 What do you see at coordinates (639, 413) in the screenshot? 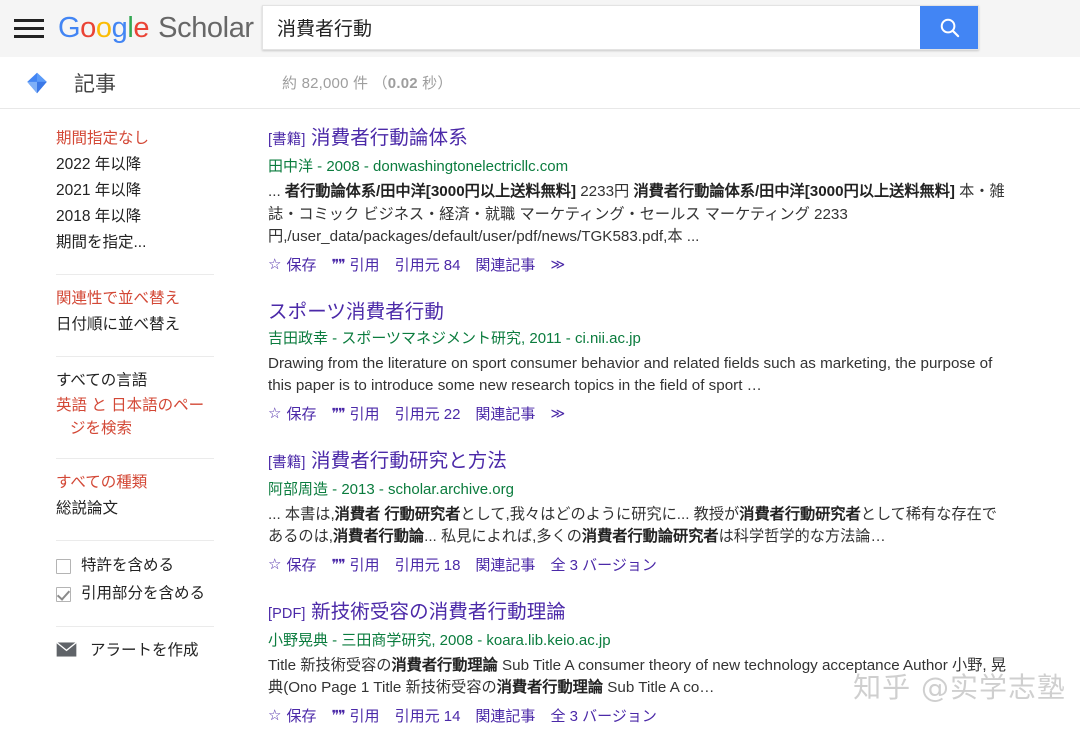
I see `result-actions: ☆ 保存 ❞❞ 引用 引用元 22 関連記事 ≫` at bounding box center [639, 413].